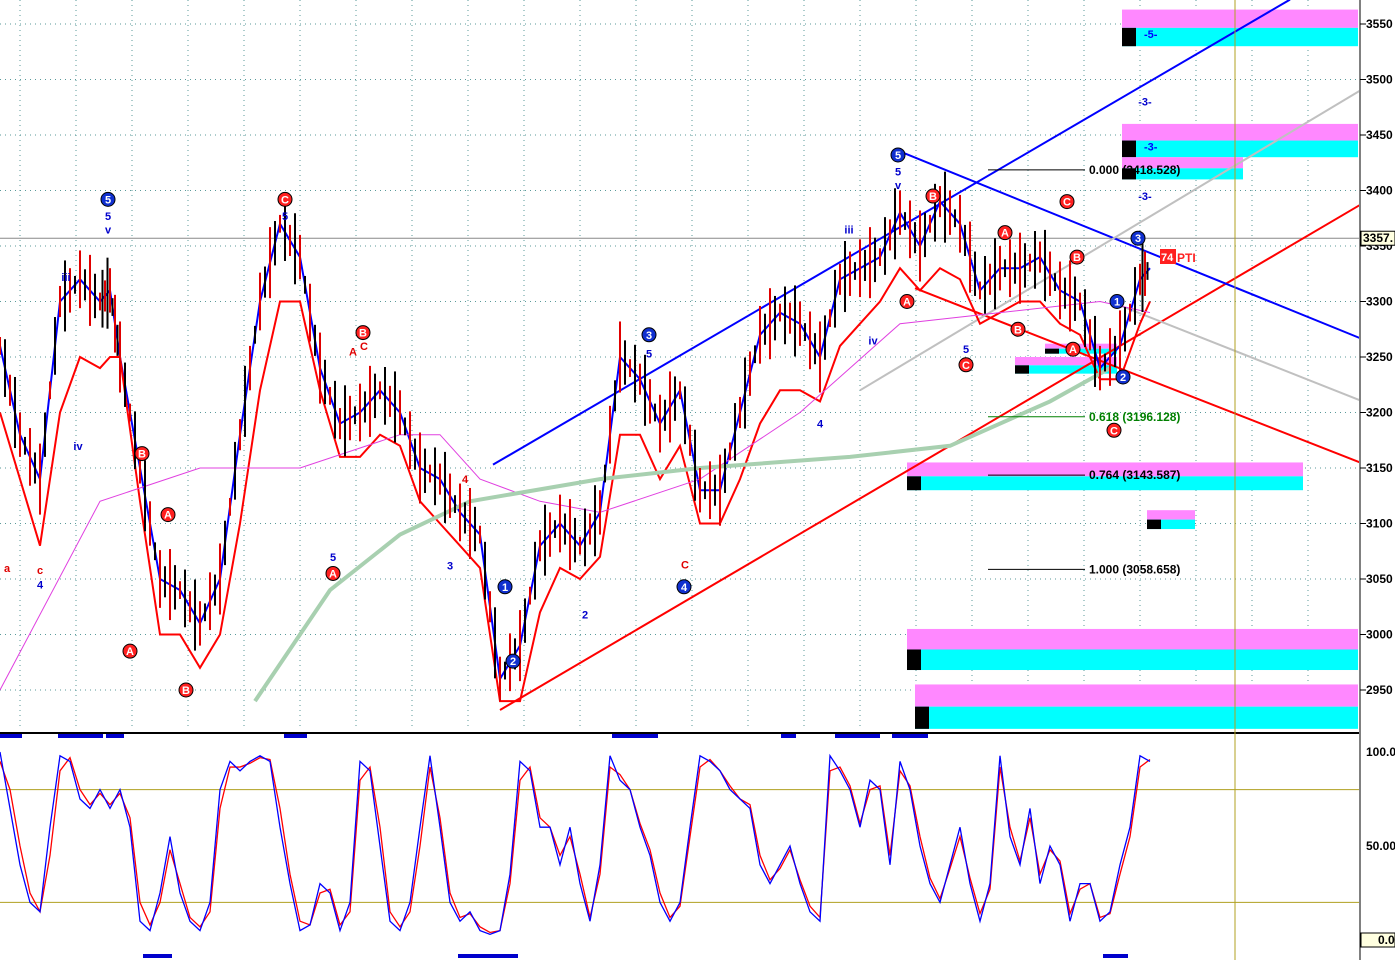 This screenshot has width=1395, height=960. I want to click on price-tick-label: 3500, so click(1379, 80).